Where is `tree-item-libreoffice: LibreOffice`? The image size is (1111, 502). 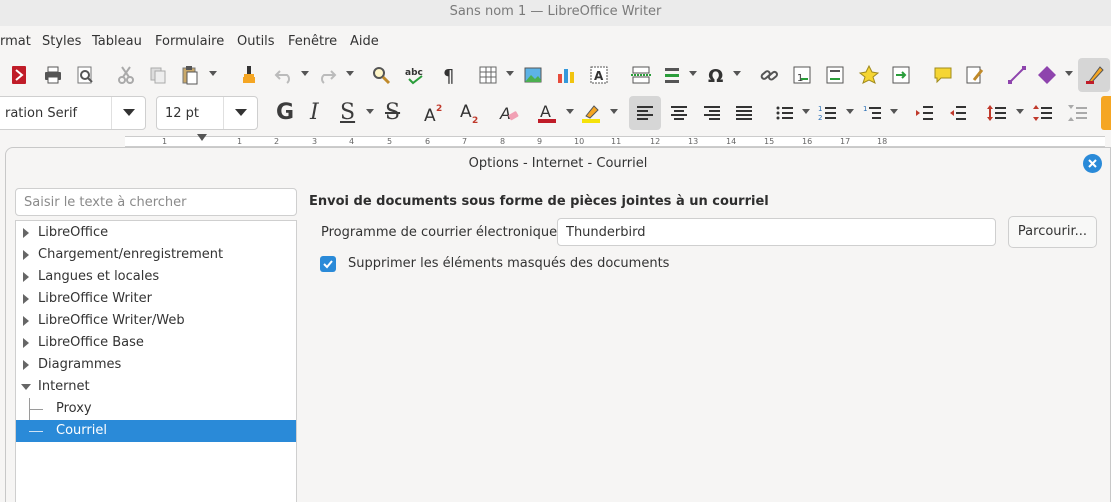 tree-item-libreoffice: LibreOffice is located at coordinates (156, 233).